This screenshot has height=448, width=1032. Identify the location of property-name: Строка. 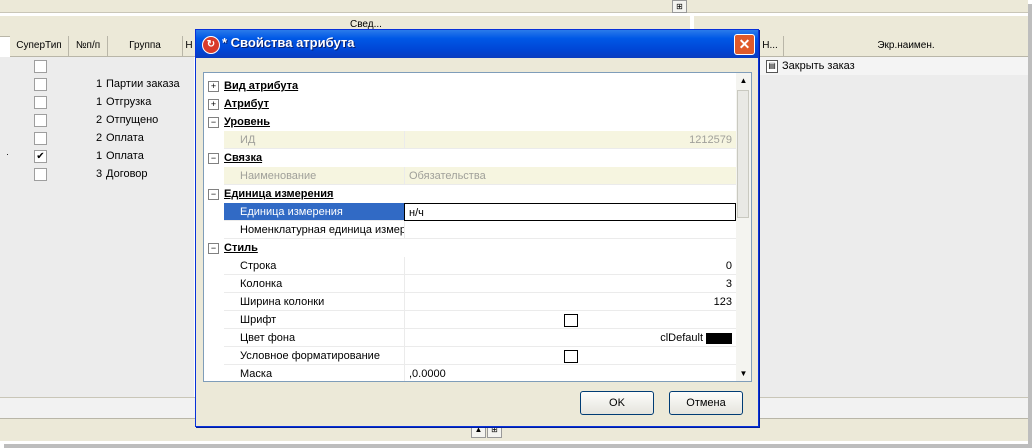
(314, 266).